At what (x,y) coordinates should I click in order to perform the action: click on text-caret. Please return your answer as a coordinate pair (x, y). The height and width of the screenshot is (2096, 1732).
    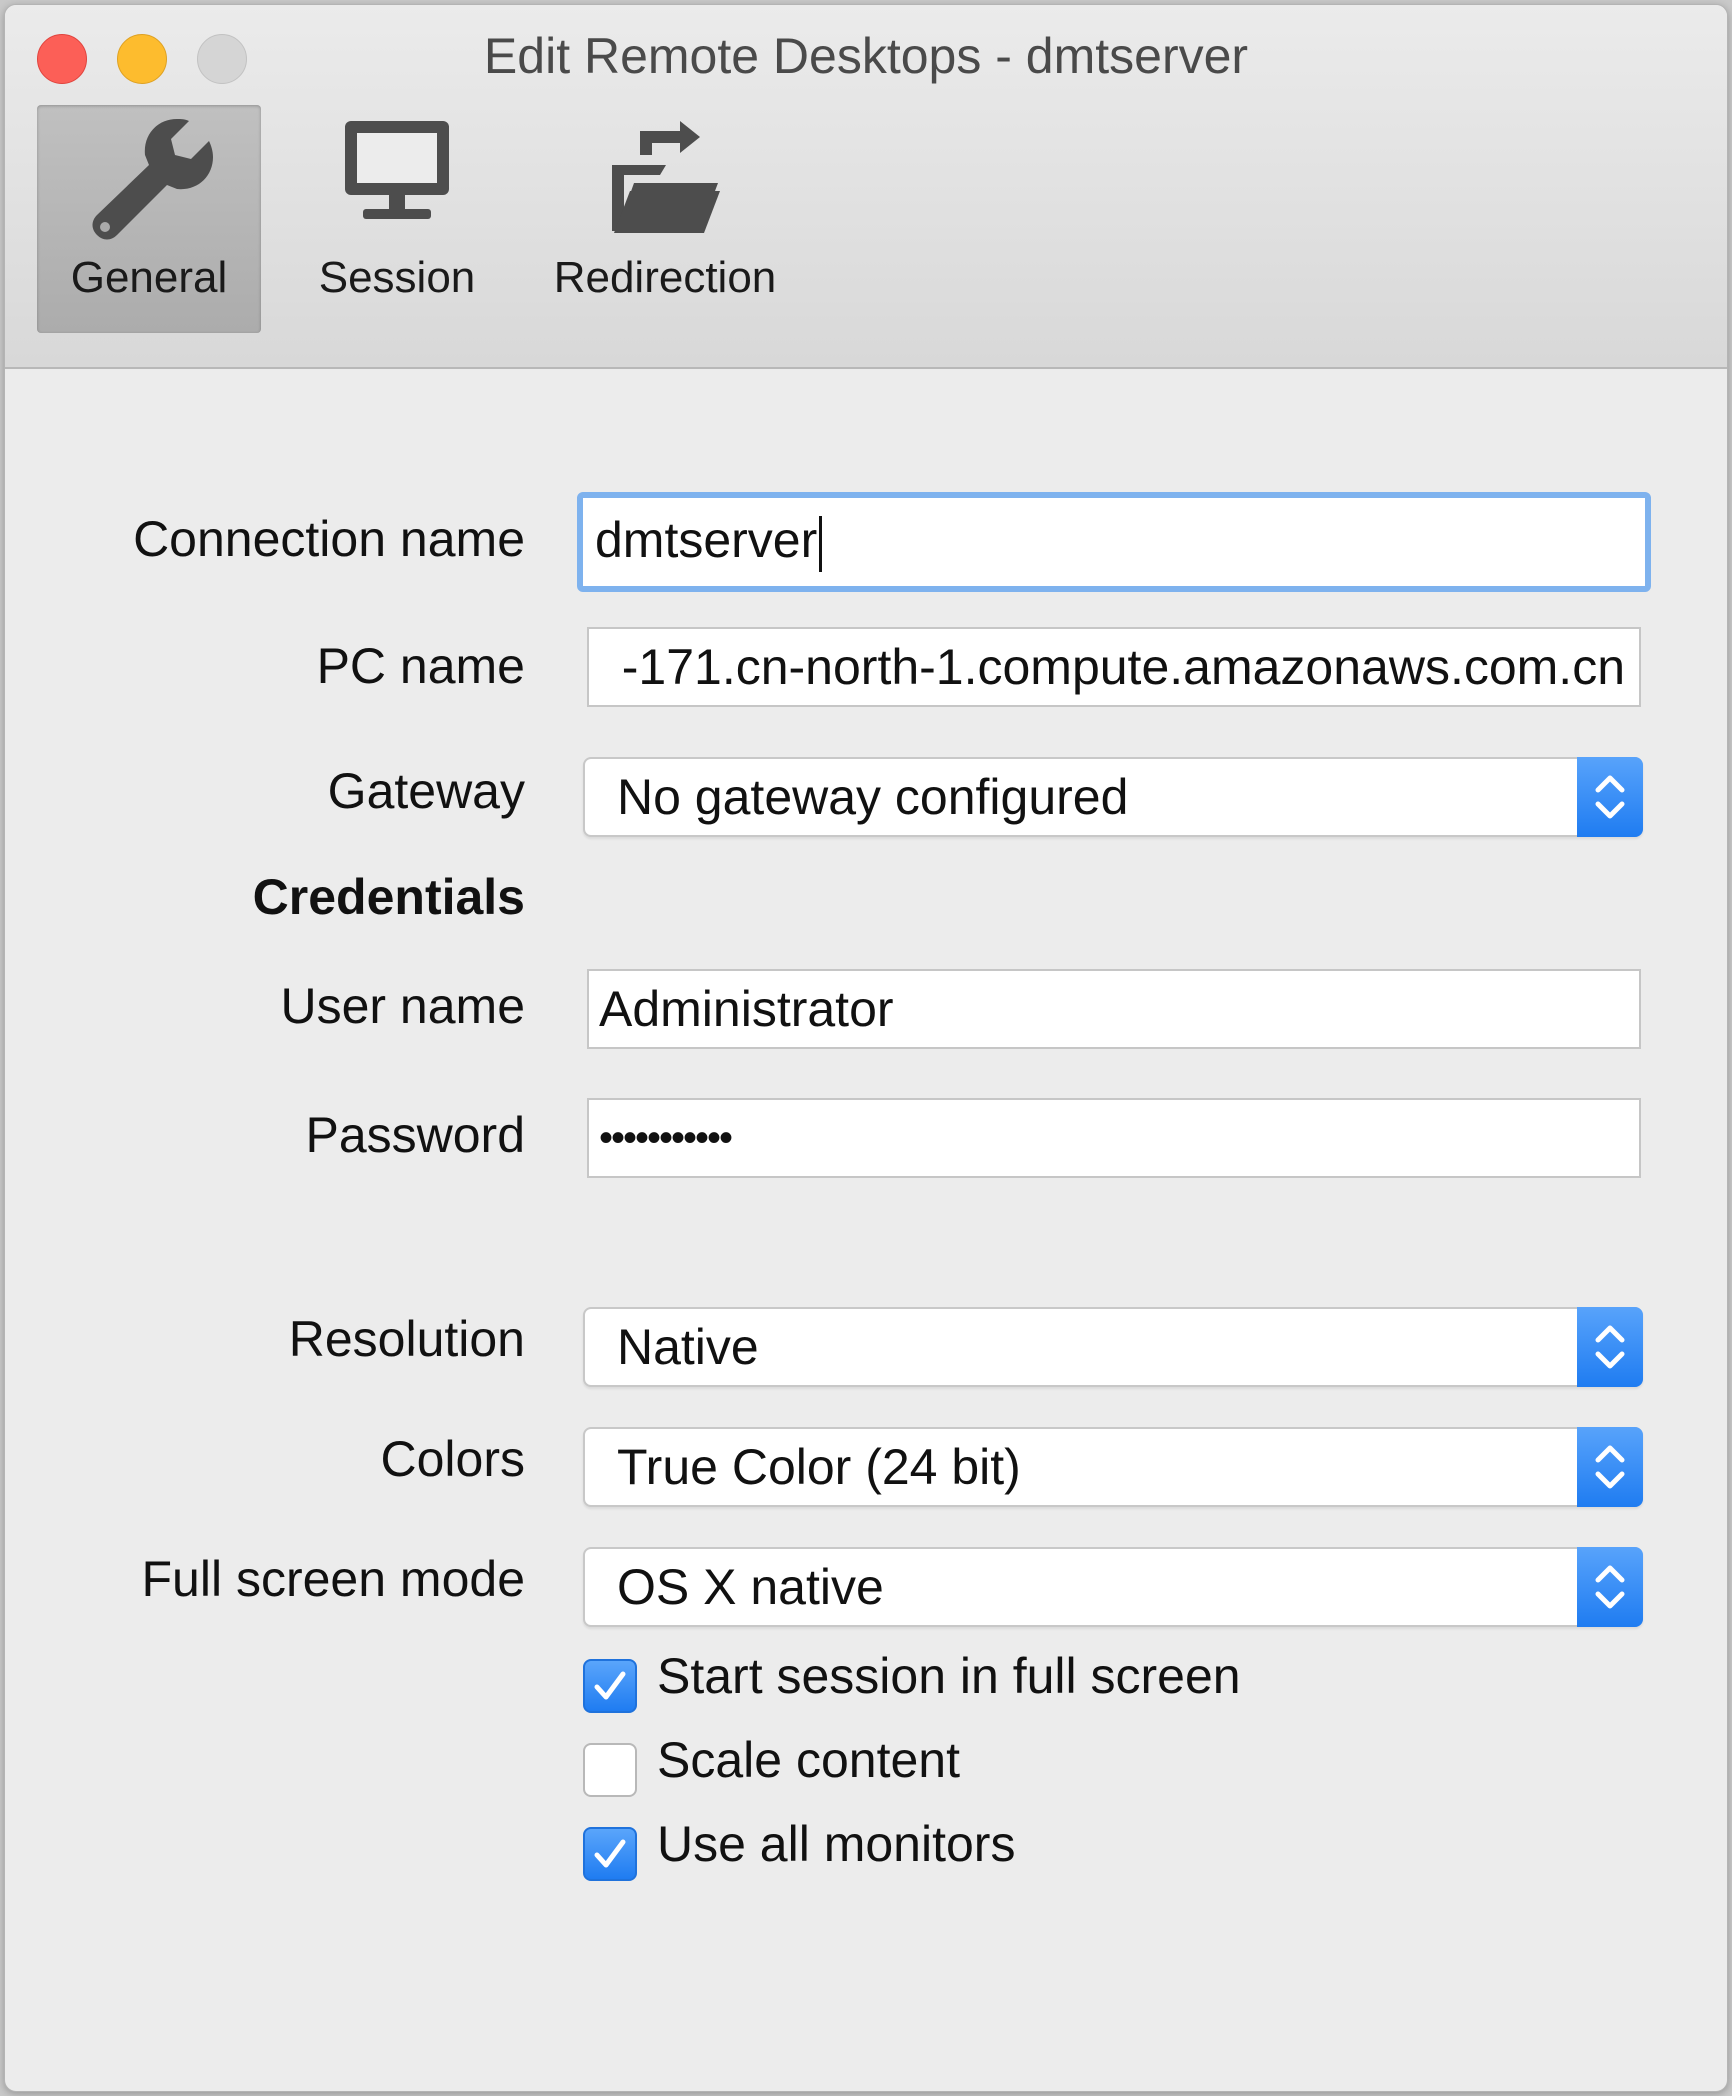
    Looking at the image, I should click on (821, 543).